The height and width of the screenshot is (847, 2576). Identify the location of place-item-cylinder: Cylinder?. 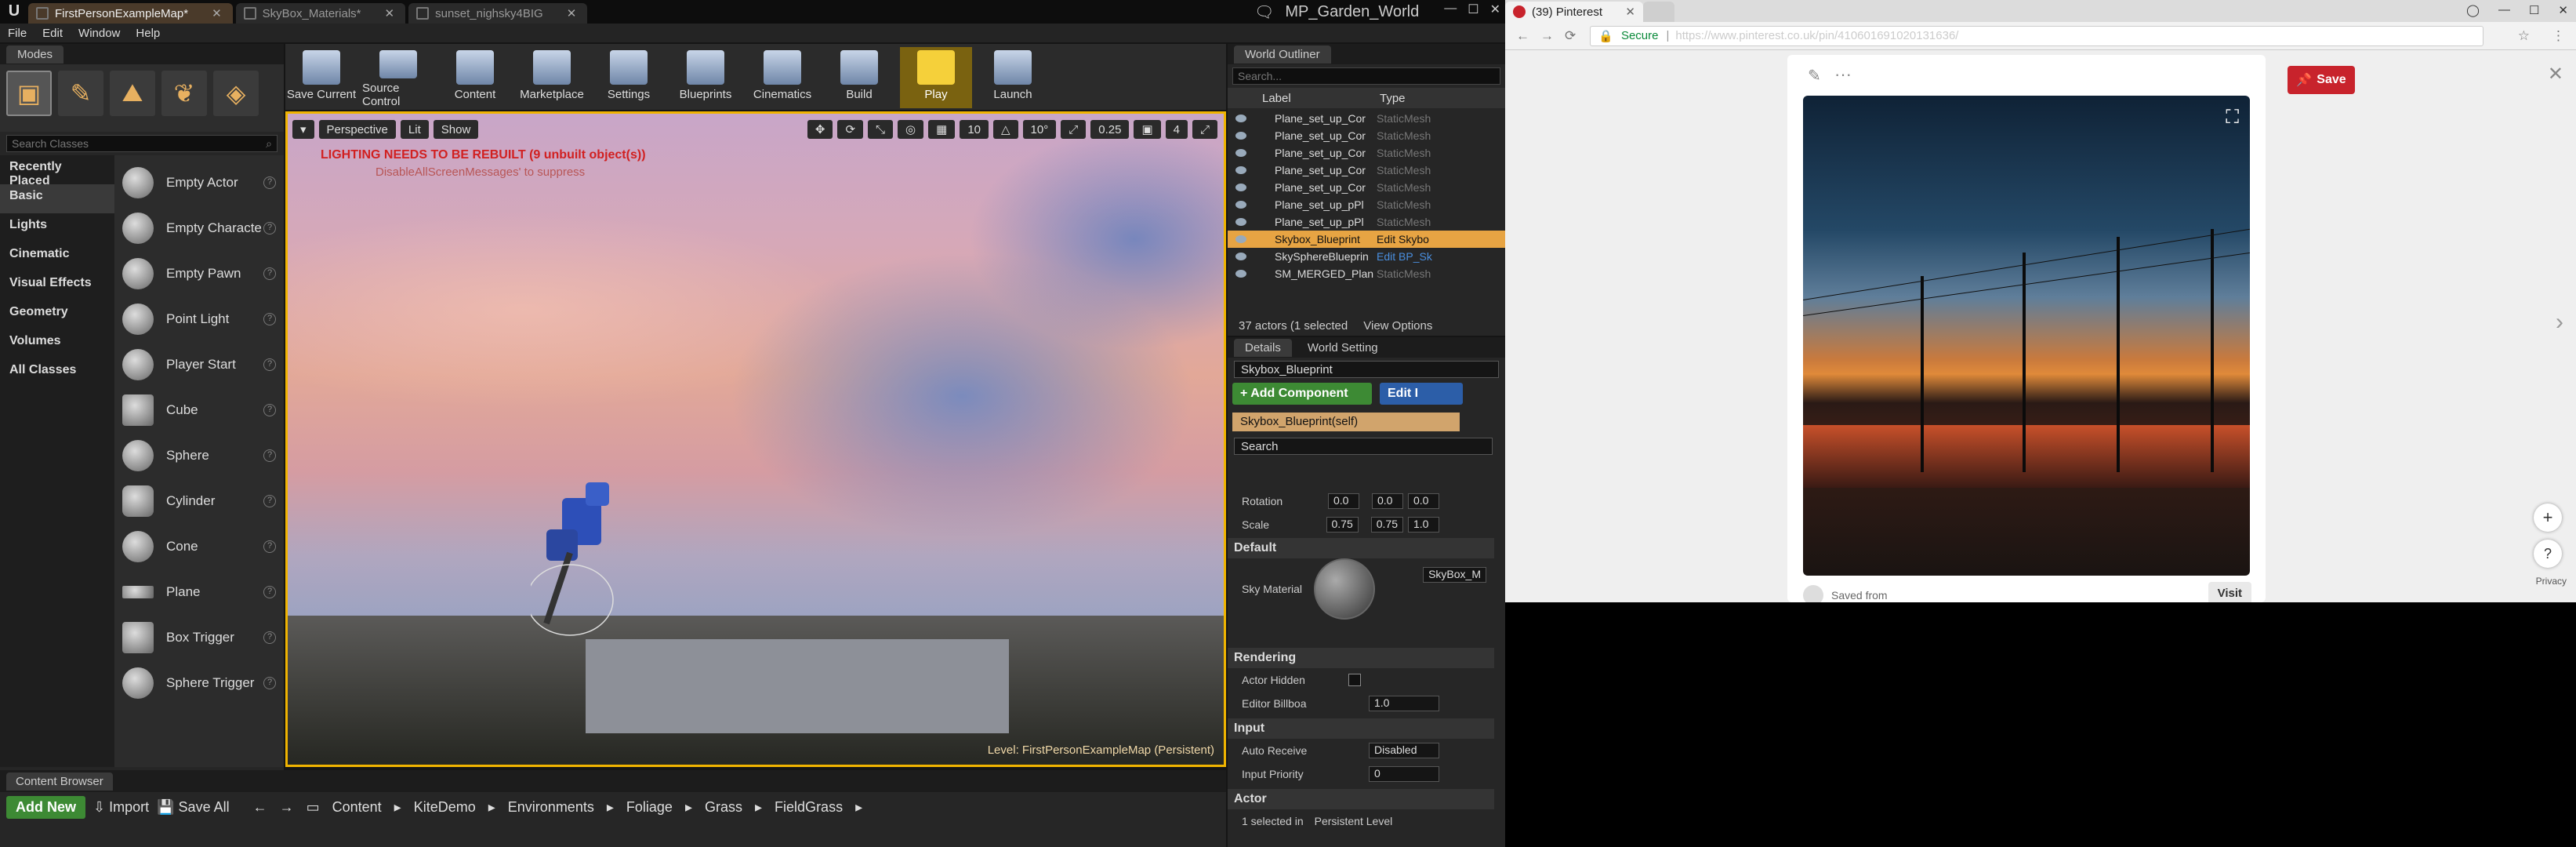
(199, 501).